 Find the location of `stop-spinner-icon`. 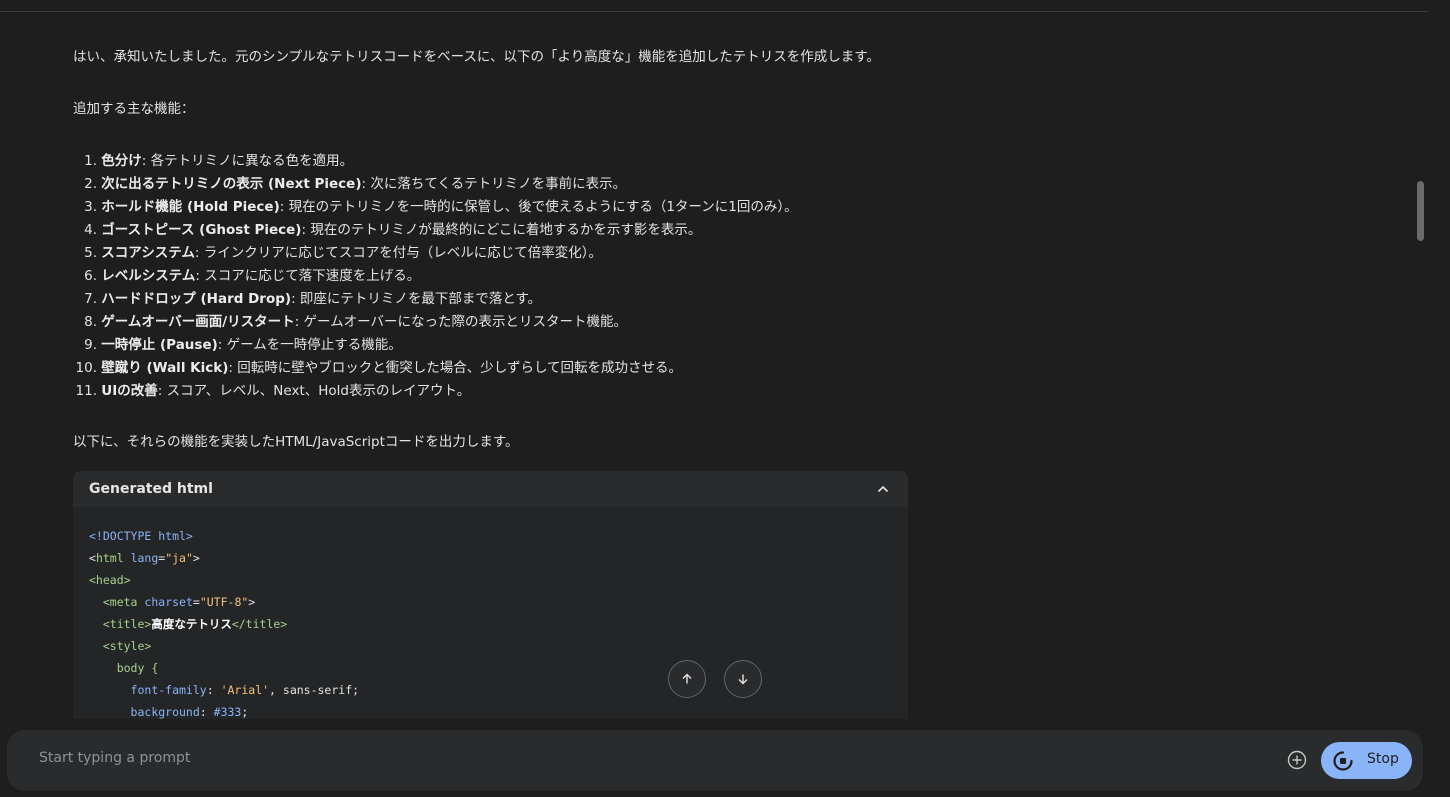

stop-spinner-icon is located at coordinates (1343, 761).